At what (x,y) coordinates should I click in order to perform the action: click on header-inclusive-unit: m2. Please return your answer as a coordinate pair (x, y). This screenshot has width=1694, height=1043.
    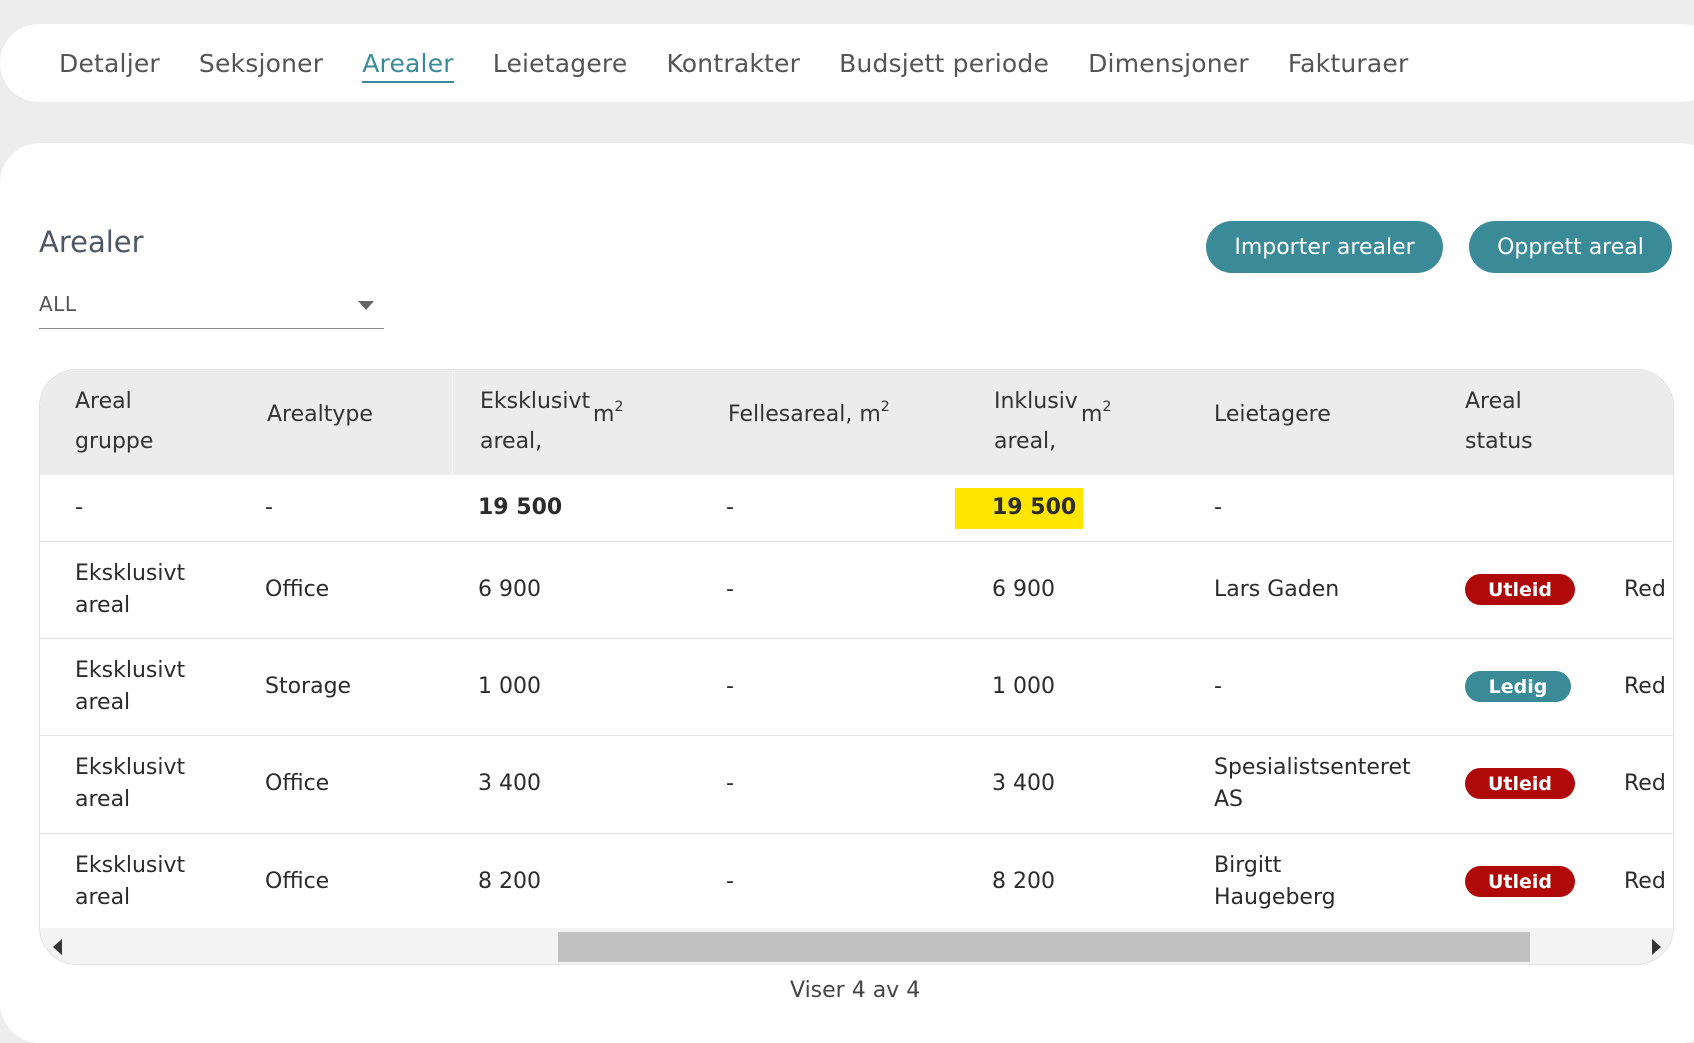
    Looking at the image, I should click on (1096, 413).